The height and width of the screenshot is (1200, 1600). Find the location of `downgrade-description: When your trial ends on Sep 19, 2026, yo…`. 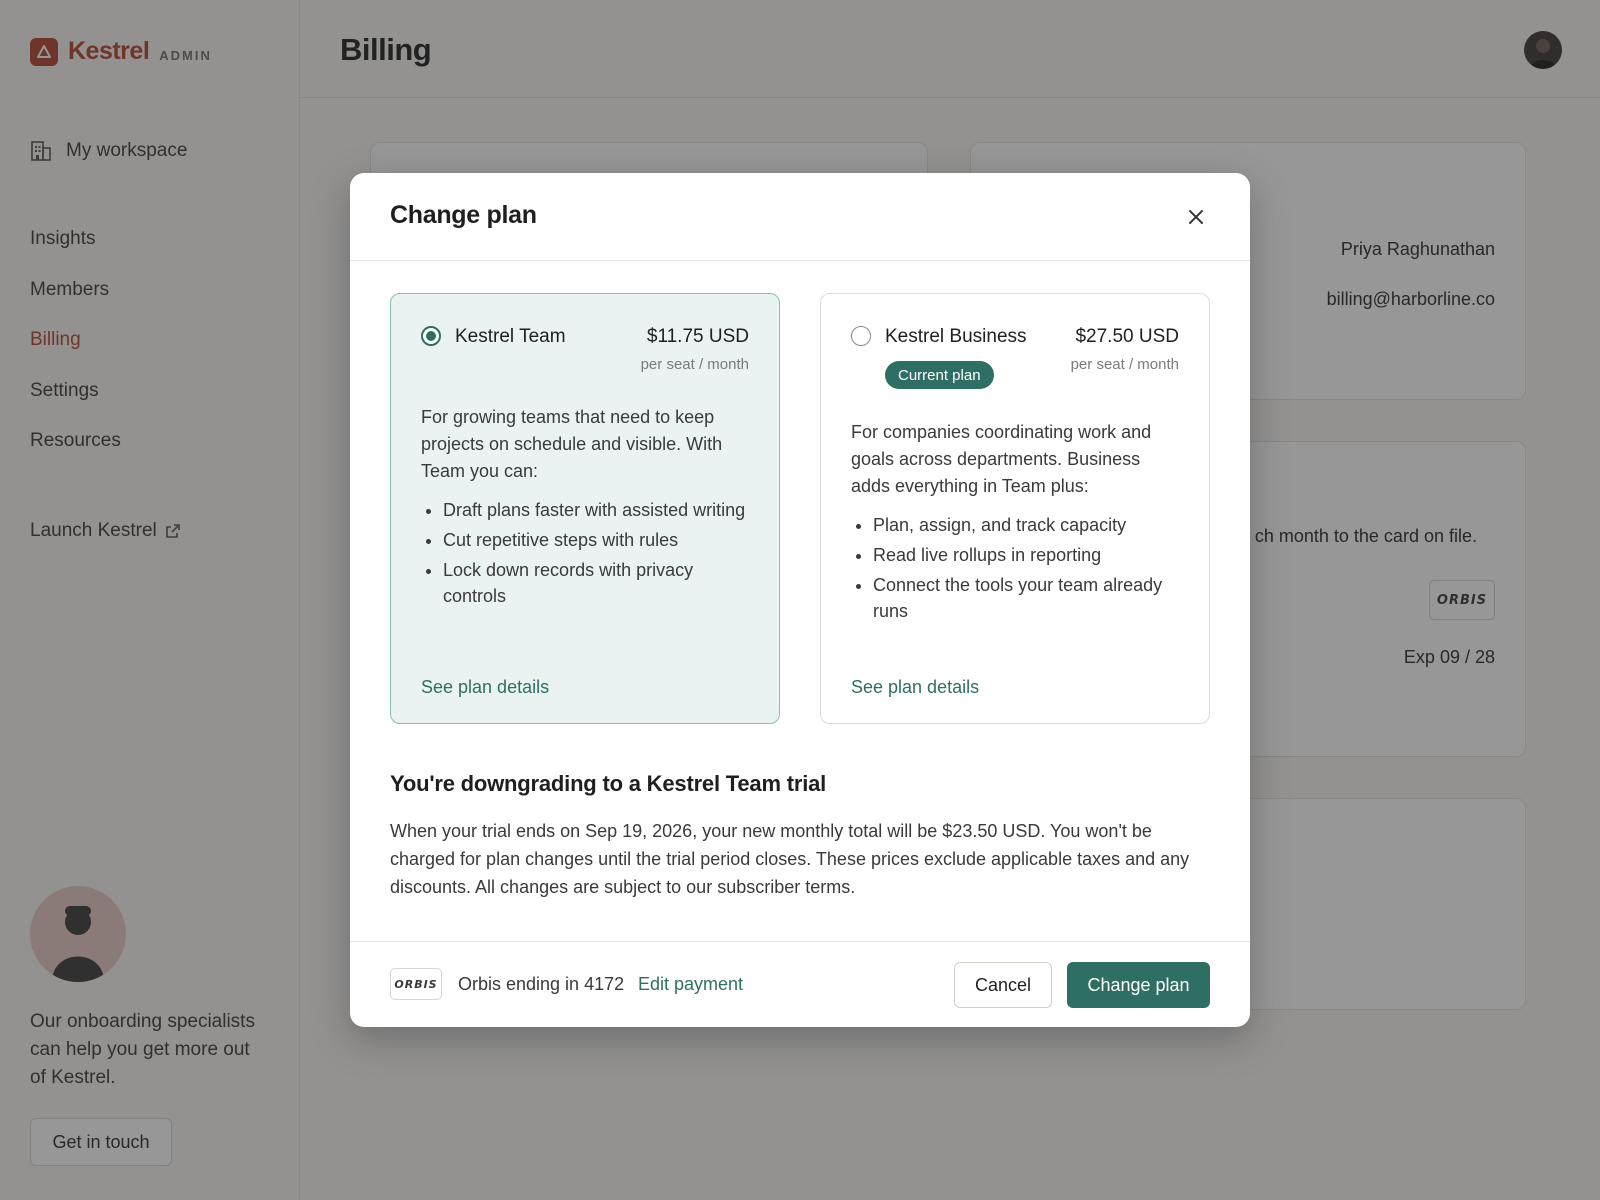

downgrade-description: When your trial ends on Sep 19, 2026, yo… is located at coordinates (790, 859).